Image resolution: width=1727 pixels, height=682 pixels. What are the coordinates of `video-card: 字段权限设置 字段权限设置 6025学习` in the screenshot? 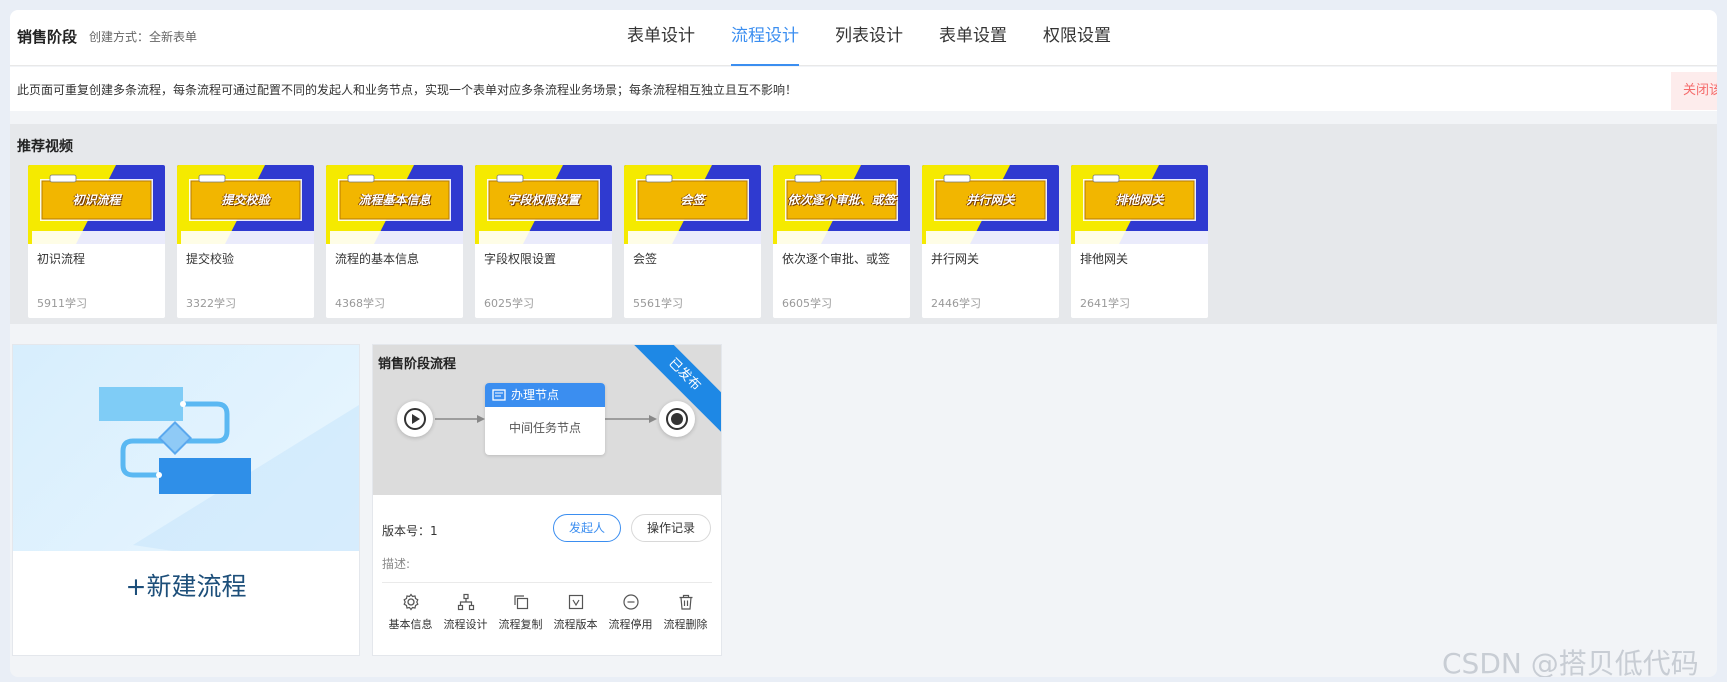 It's located at (543, 241).